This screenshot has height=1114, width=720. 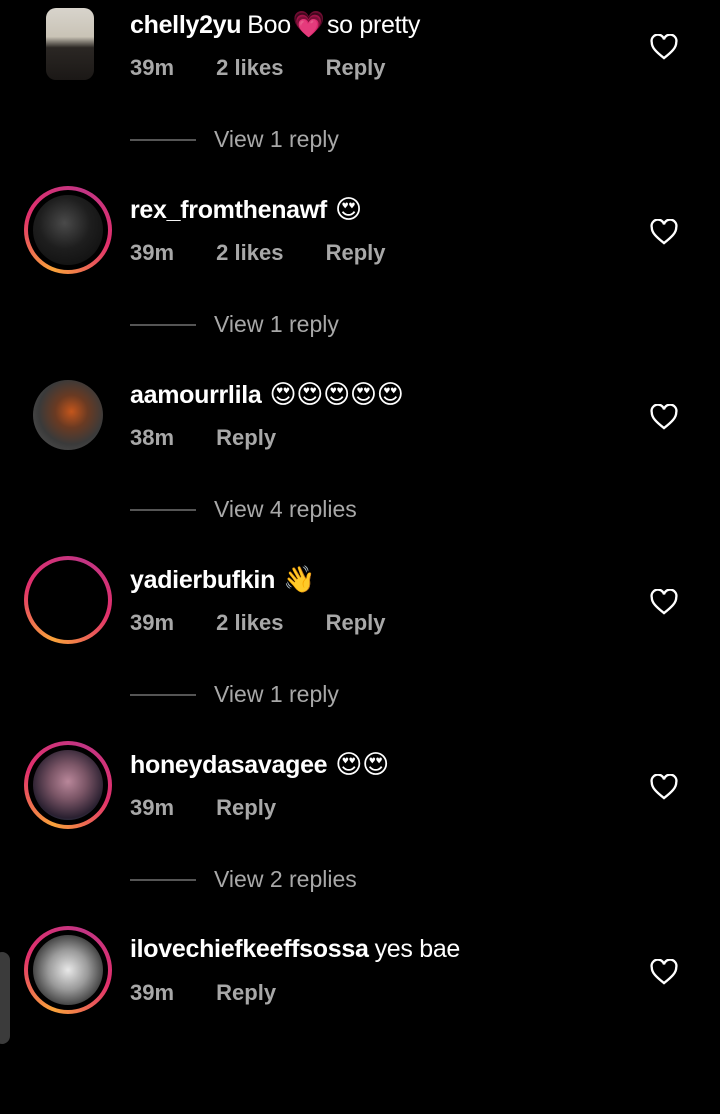 I want to click on view-replies-label: View 2 replies, so click(x=285, y=879).